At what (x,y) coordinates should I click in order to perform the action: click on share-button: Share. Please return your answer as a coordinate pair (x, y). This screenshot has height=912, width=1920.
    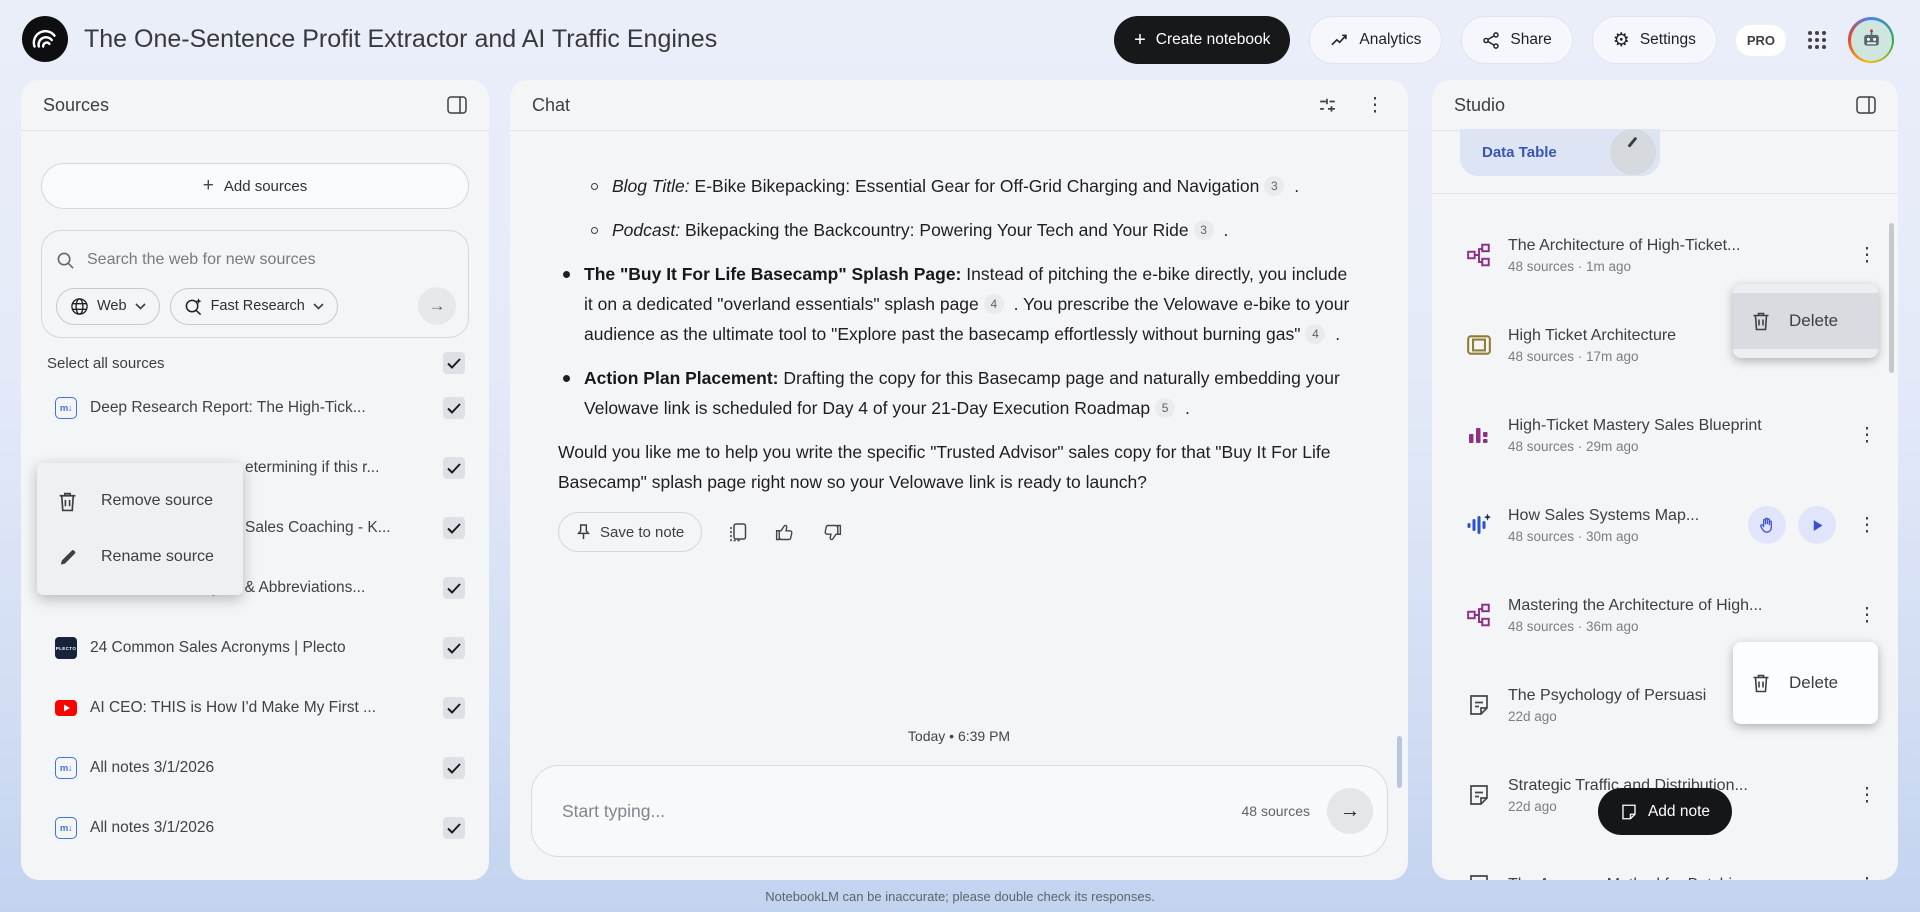
    Looking at the image, I should click on (1517, 40).